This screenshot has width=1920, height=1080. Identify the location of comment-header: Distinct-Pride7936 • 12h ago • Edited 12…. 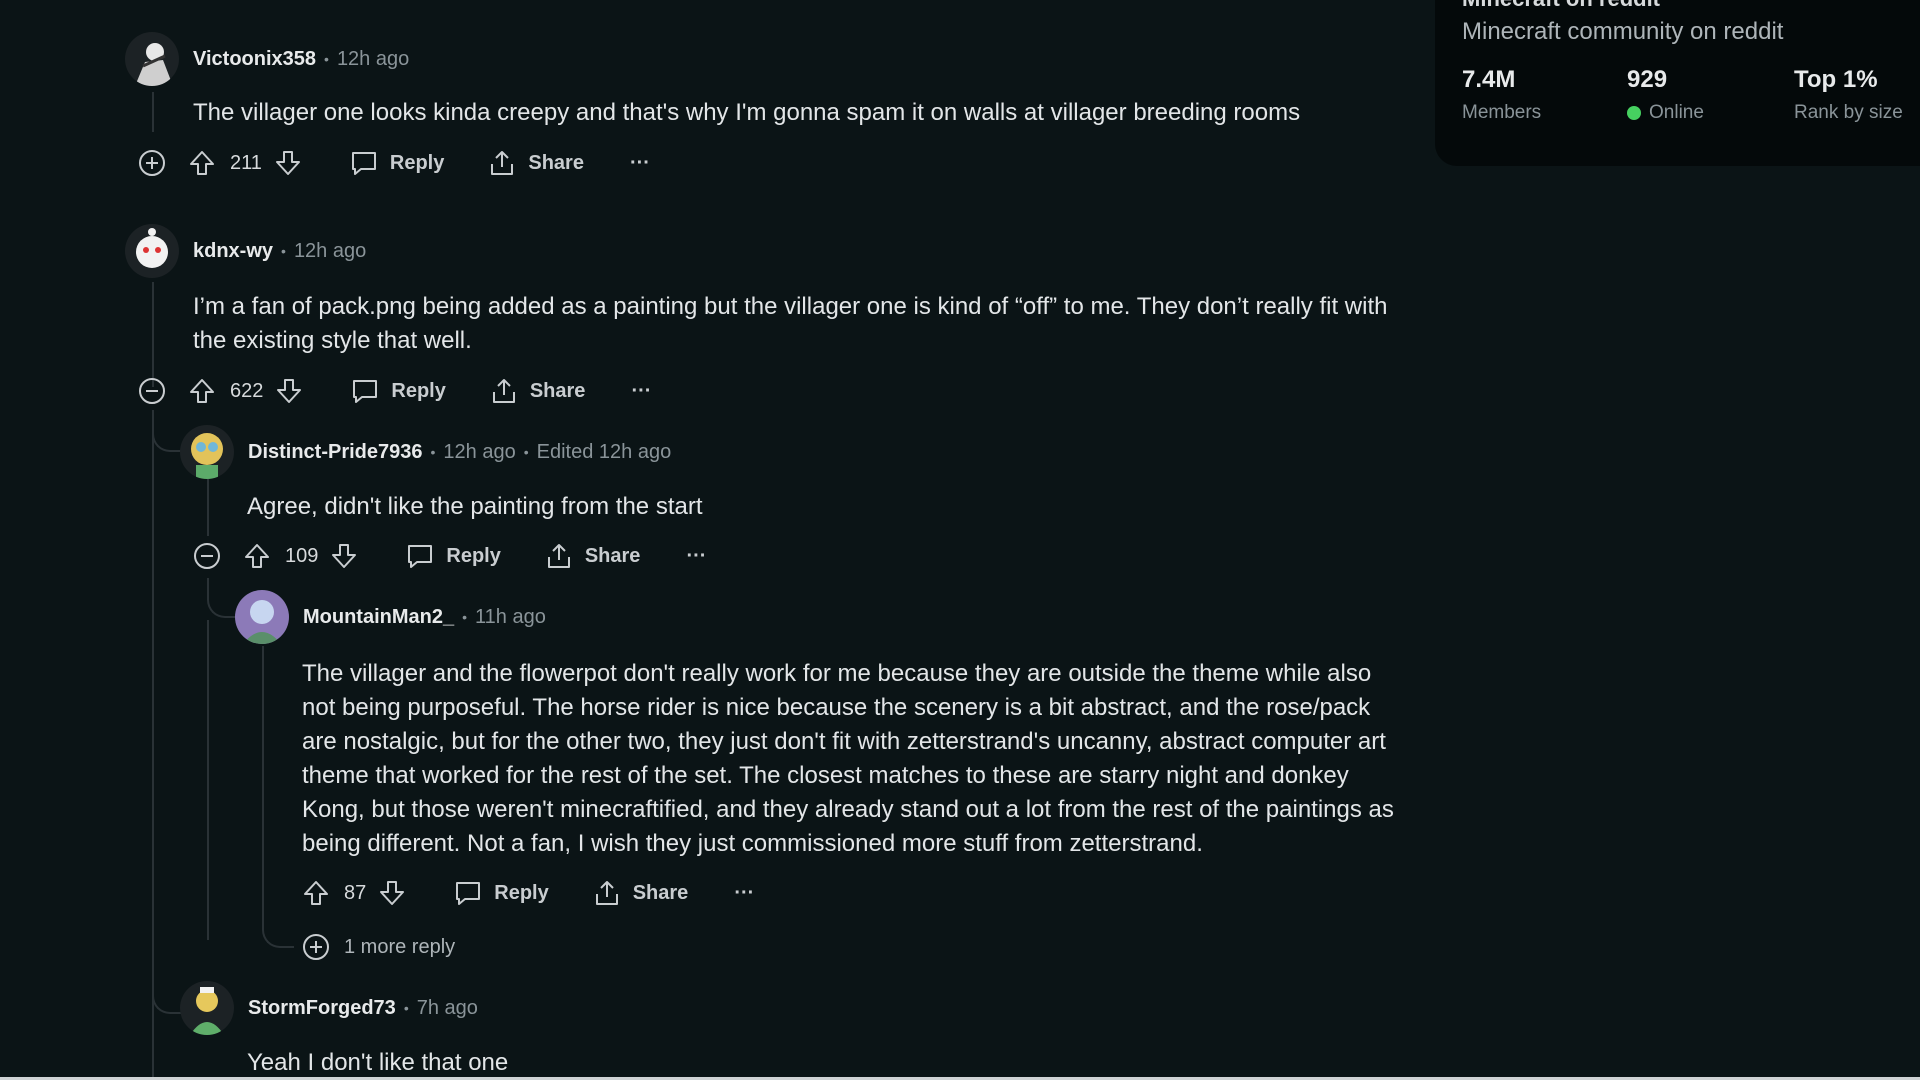
(425, 452).